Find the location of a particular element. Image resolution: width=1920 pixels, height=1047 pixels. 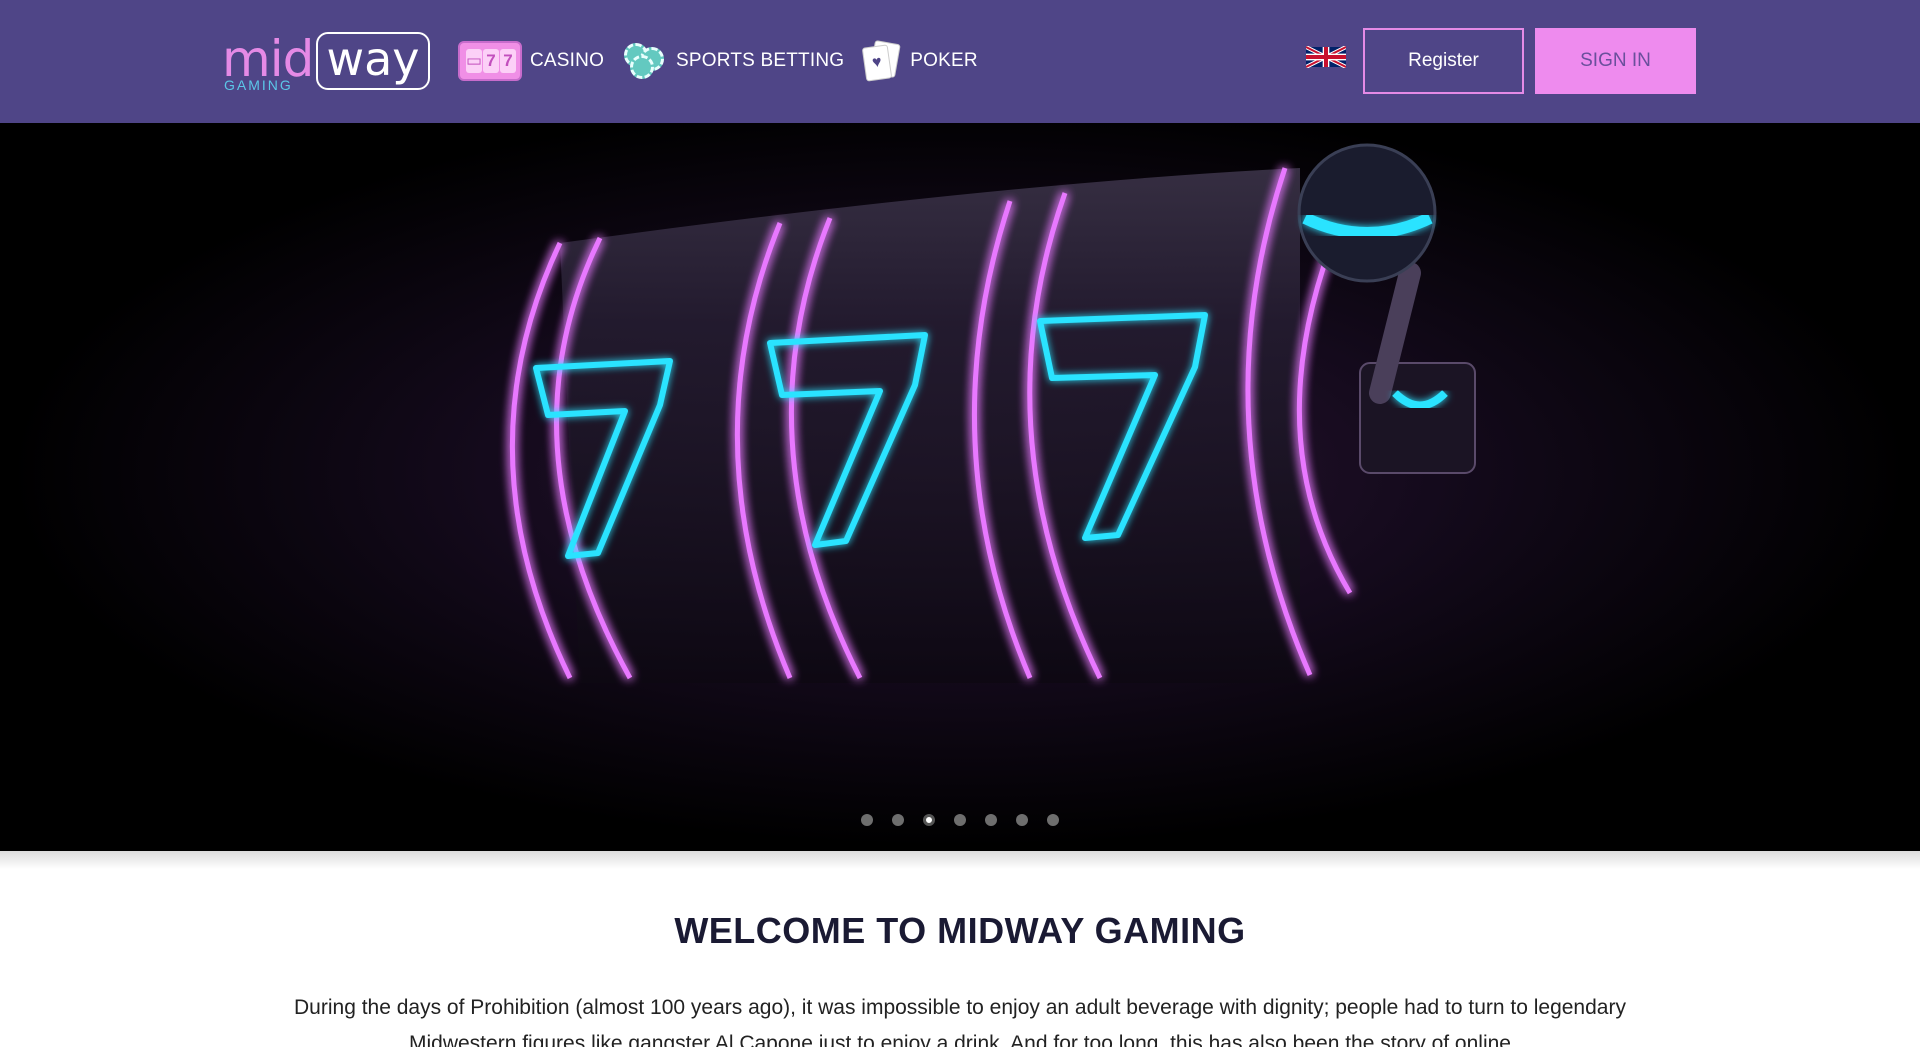

welcome-title: WELCOME TO MIDWAY GAMING is located at coordinates (960, 930).